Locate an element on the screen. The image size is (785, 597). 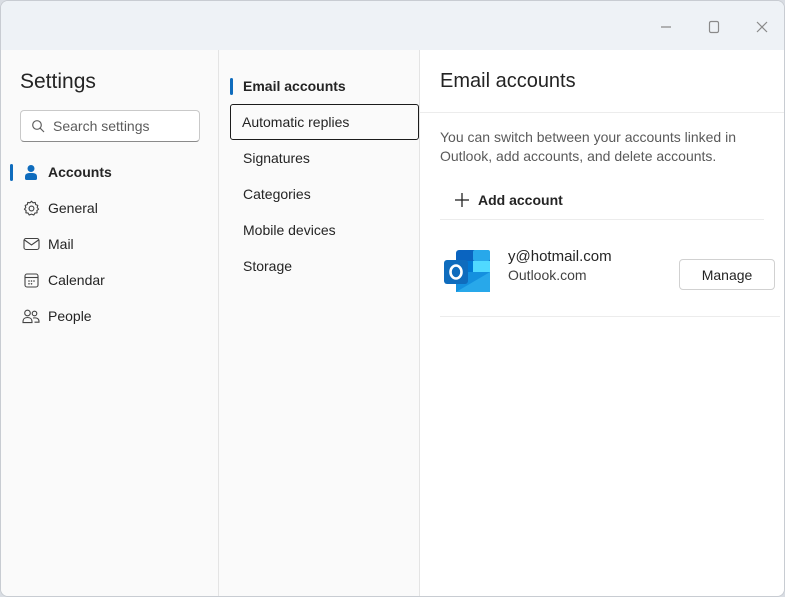
add-account-label: Add account is located at coordinates (520, 200).